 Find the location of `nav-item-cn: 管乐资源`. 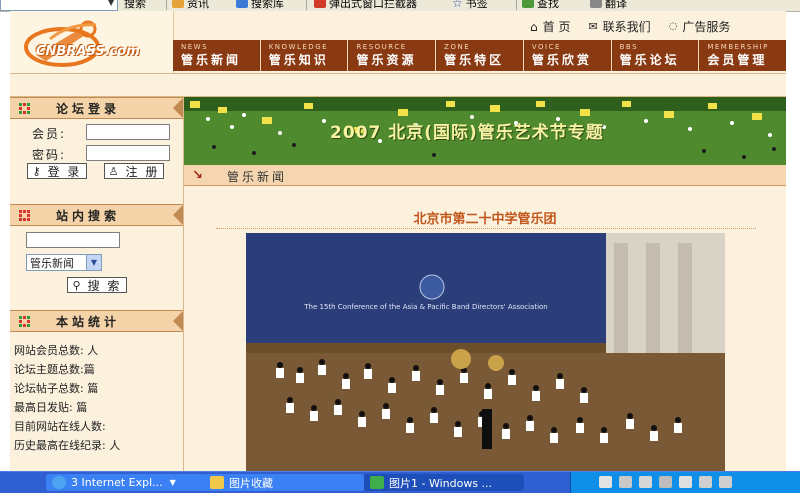

nav-item-cn: 管乐资源 is located at coordinates (386, 60).